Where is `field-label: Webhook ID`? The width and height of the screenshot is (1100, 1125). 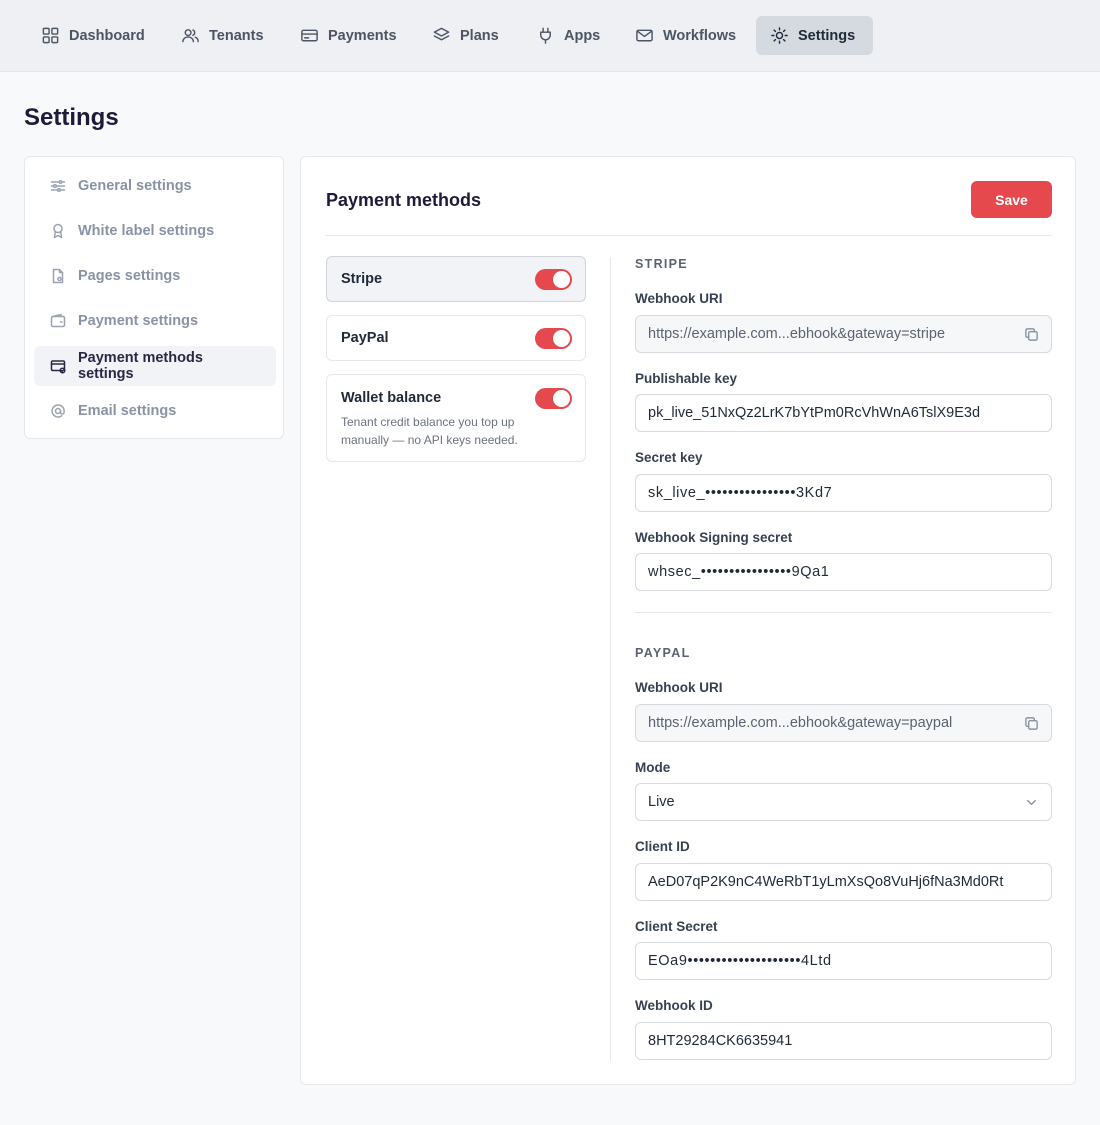 field-label: Webhook ID is located at coordinates (674, 1005).